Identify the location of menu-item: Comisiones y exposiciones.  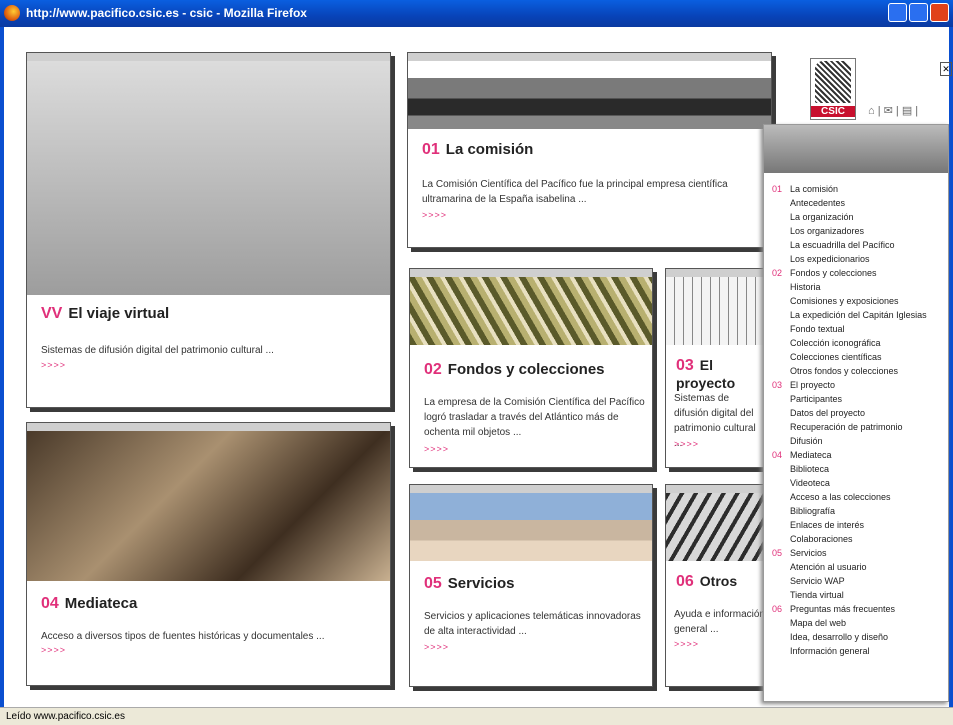
(845, 301).